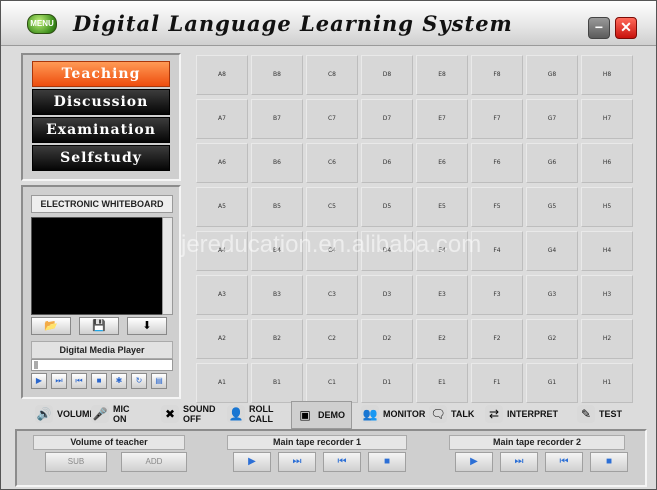  I want to click on seat-G6: G6, so click(552, 163).